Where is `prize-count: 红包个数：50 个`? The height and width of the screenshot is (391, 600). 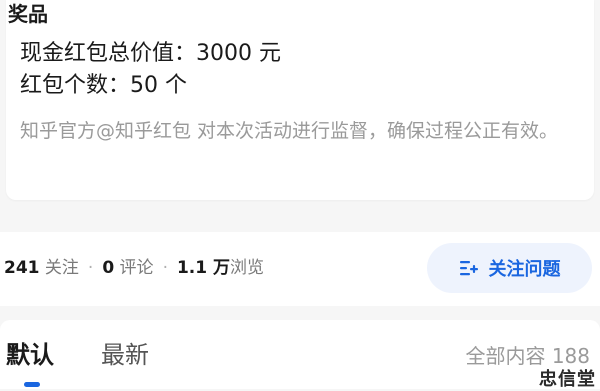 prize-count: 红包个数：50 个 is located at coordinates (103, 85).